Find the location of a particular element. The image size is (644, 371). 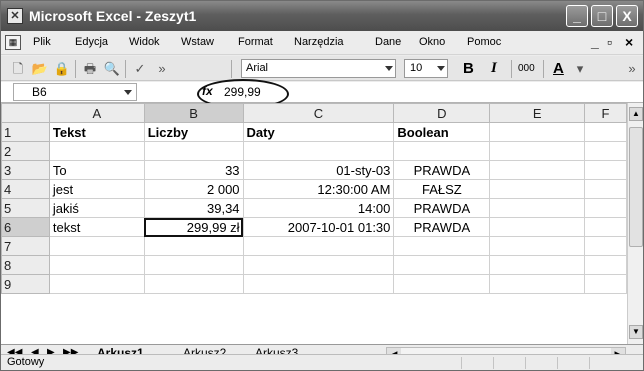

row-header: 5 is located at coordinates (25, 208).